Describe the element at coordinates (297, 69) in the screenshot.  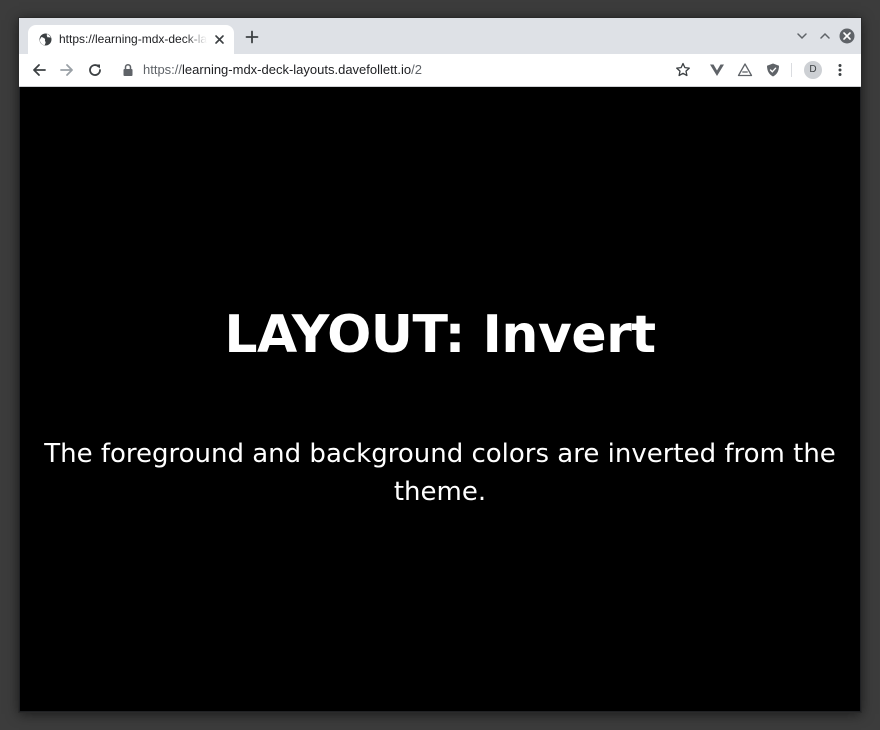
I see `url-host: learning-mdx-deck-layouts.davefollett.io` at that location.